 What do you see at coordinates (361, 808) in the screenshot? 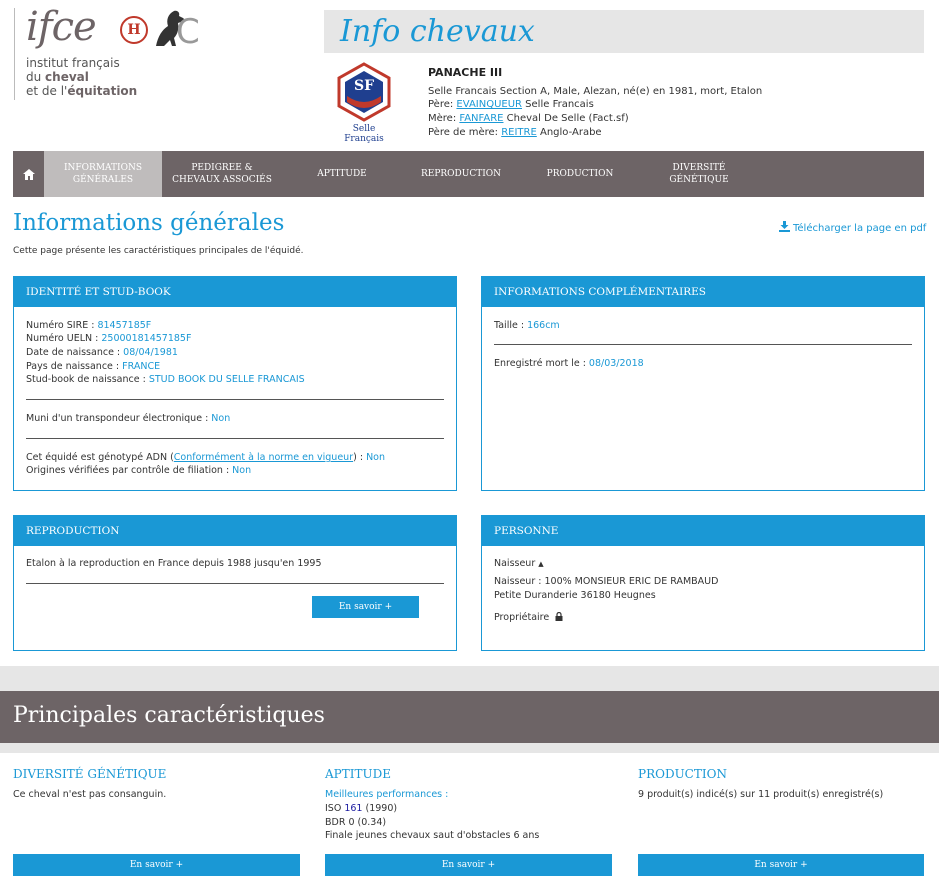
I see `iso-index: ISO 161 (1990)` at bounding box center [361, 808].